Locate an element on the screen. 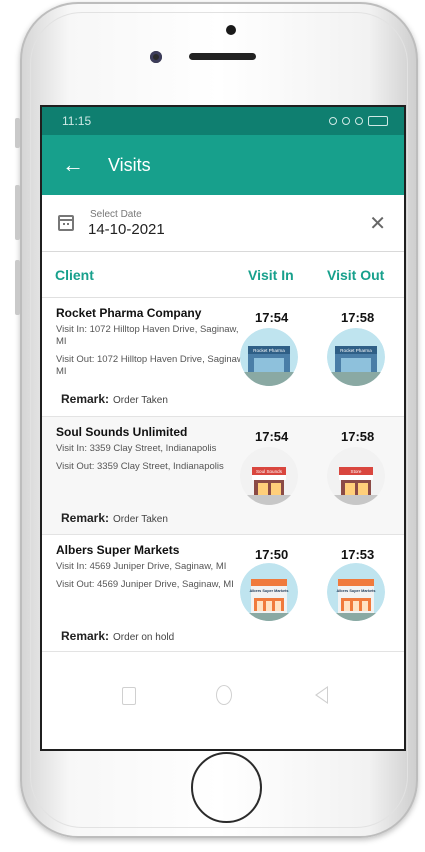 Image resolution: width=425 pixels, height=852 pixels. visit-in-time: 17:50 is located at coordinates (272, 554).